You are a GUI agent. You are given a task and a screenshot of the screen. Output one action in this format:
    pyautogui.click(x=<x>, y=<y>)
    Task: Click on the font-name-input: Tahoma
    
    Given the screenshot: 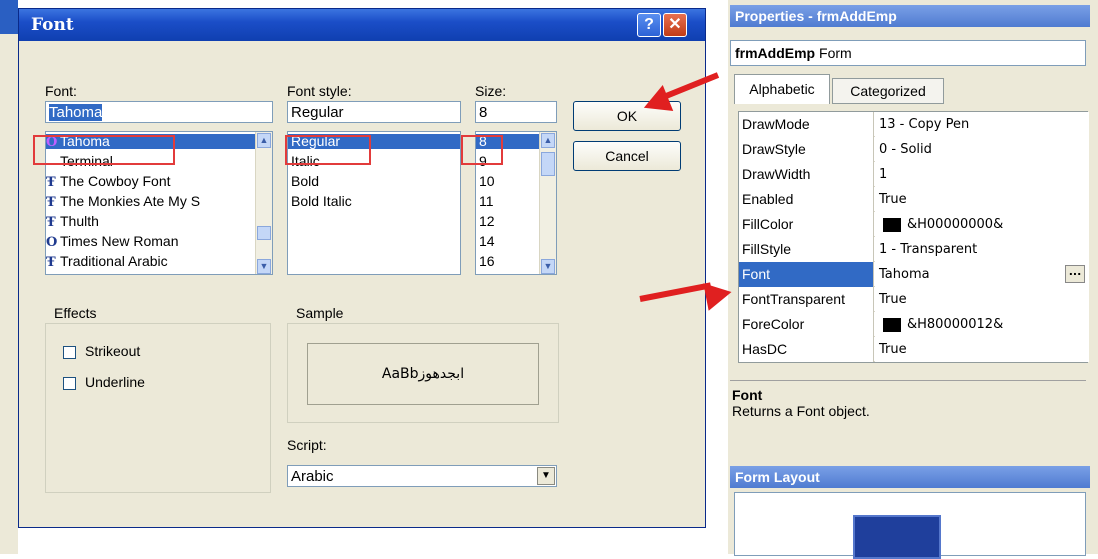 What is the action you would take?
    pyautogui.click(x=159, y=112)
    